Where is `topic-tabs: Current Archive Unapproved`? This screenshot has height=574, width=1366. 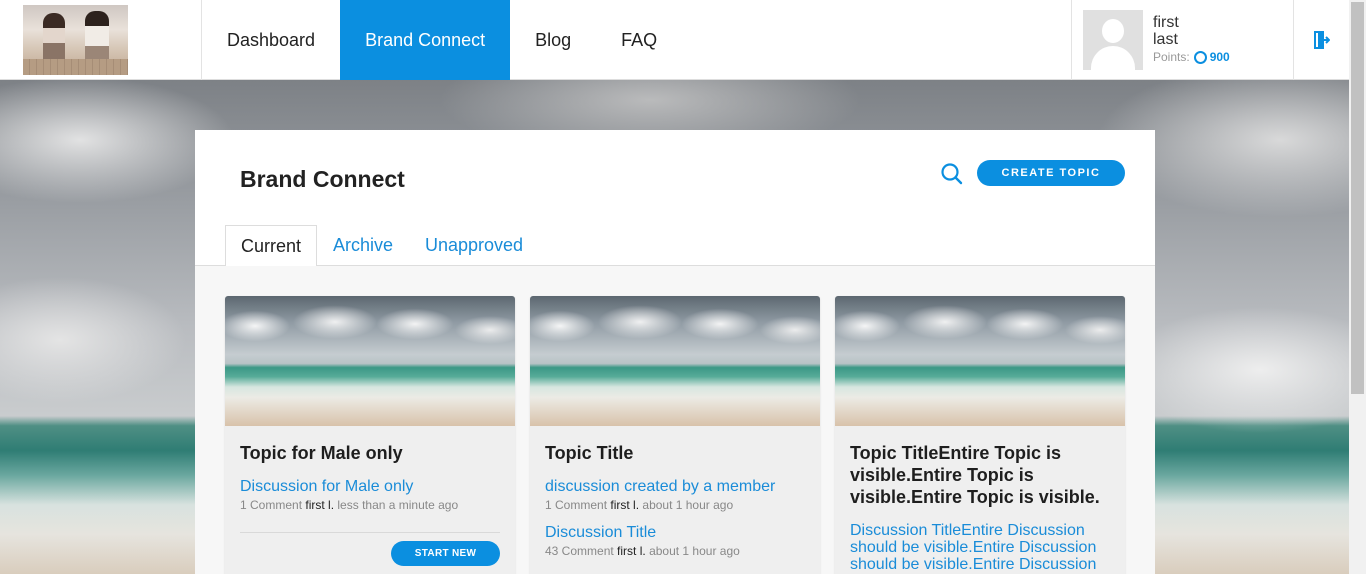 topic-tabs: Current Archive Unapproved is located at coordinates (675, 246).